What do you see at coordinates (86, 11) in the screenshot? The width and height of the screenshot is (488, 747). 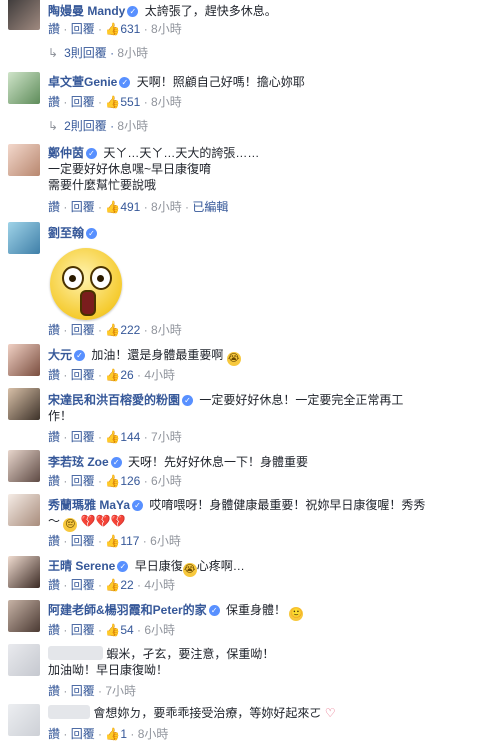 I see `commenter-name: 陶嫚曼 Mandy` at bounding box center [86, 11].